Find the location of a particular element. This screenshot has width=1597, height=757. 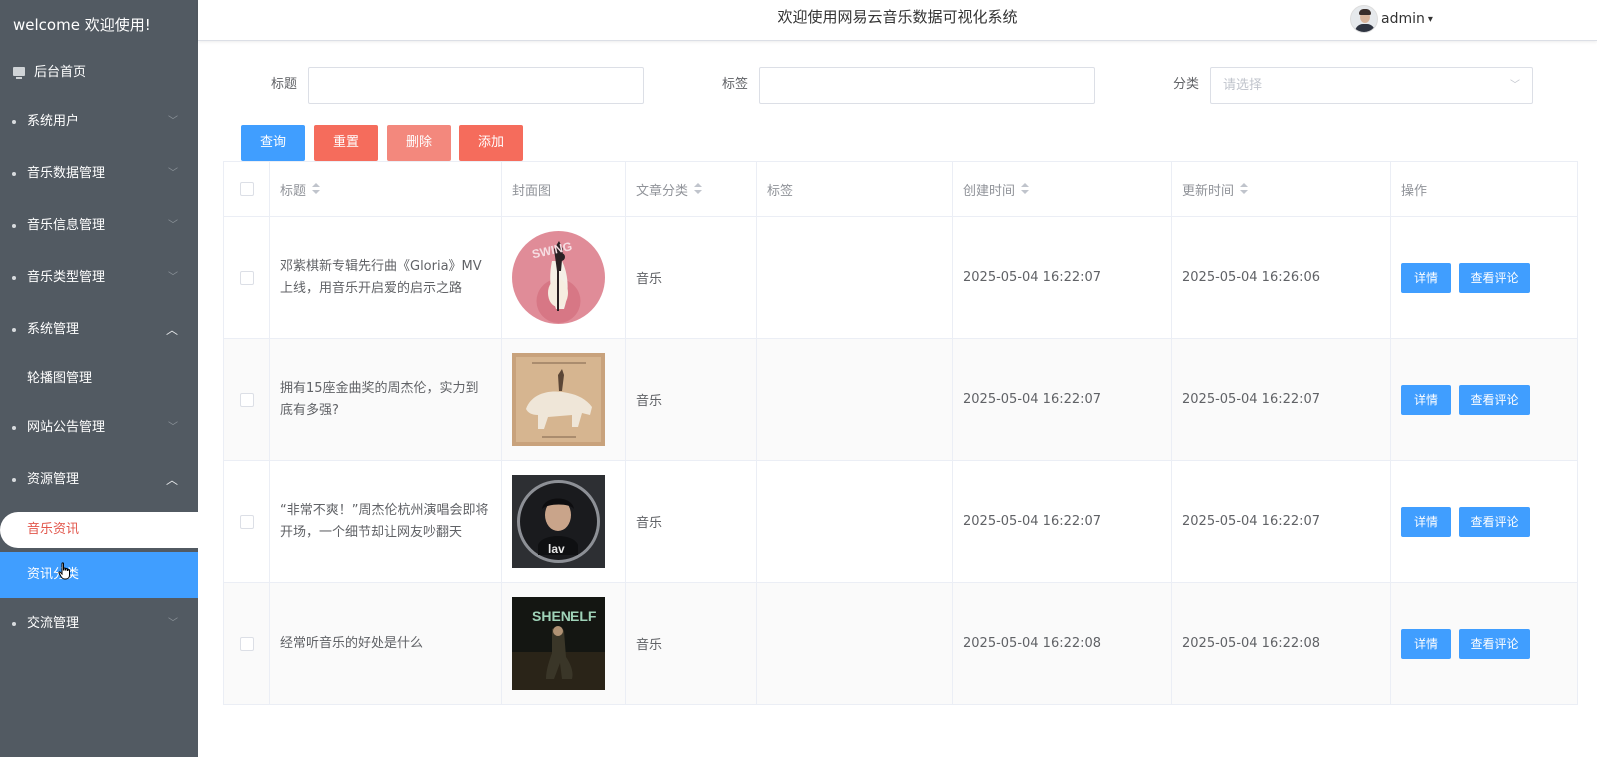

sidebar-item-label: 系统用户 is located at coordinates (53, 121).